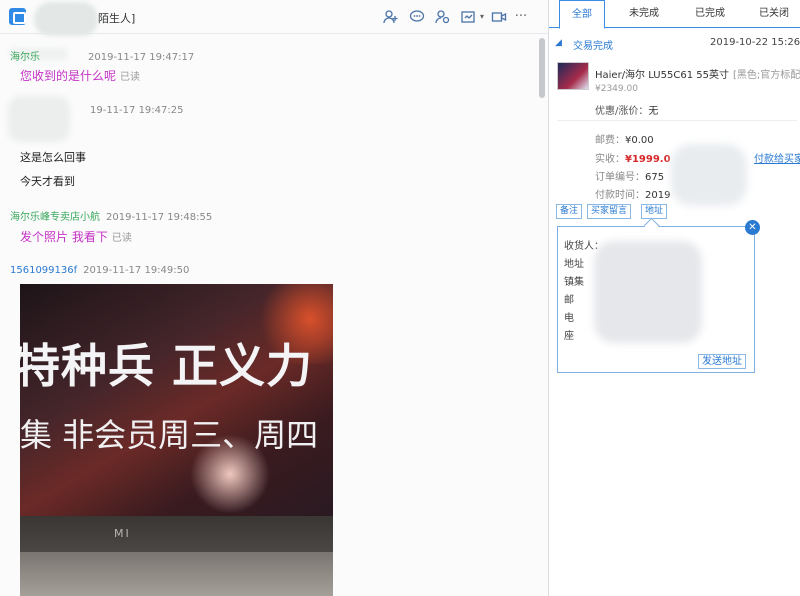 The image size is (800, 596). I want to click on photo-text-line: 集 非会员周三、周四, so click(169, 435).